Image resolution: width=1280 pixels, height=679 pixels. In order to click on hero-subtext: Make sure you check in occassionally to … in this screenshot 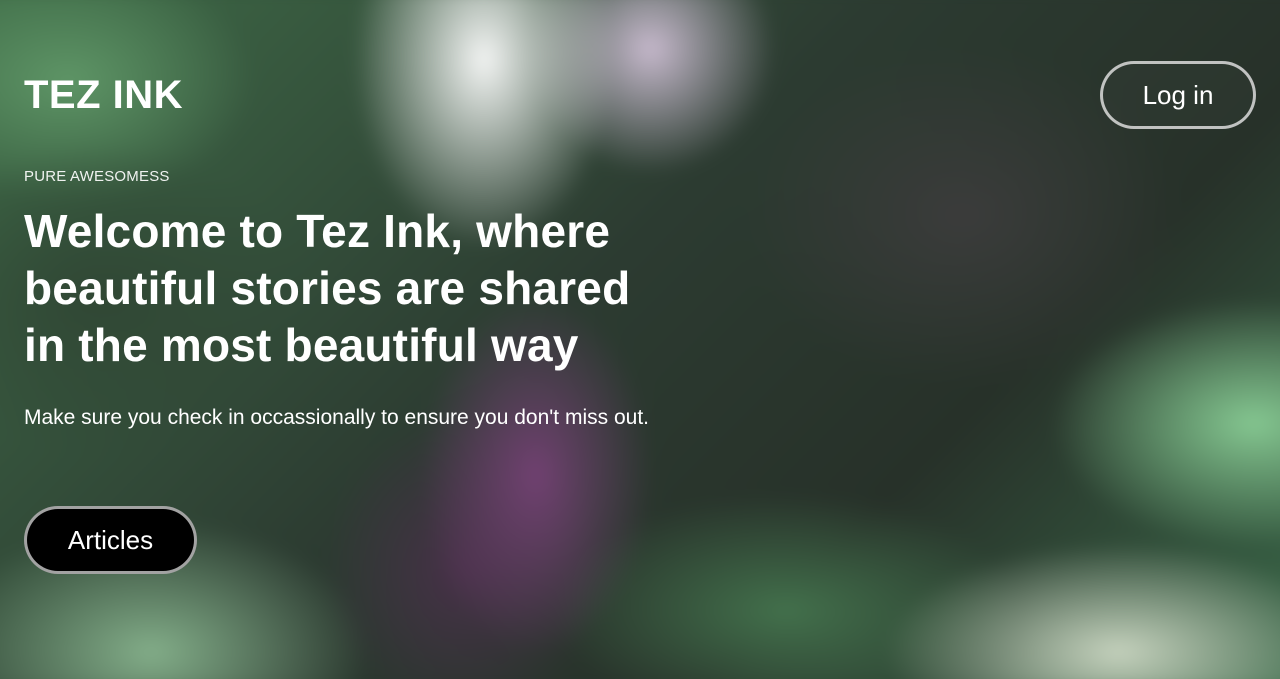, I will do `click(336, 417)`.